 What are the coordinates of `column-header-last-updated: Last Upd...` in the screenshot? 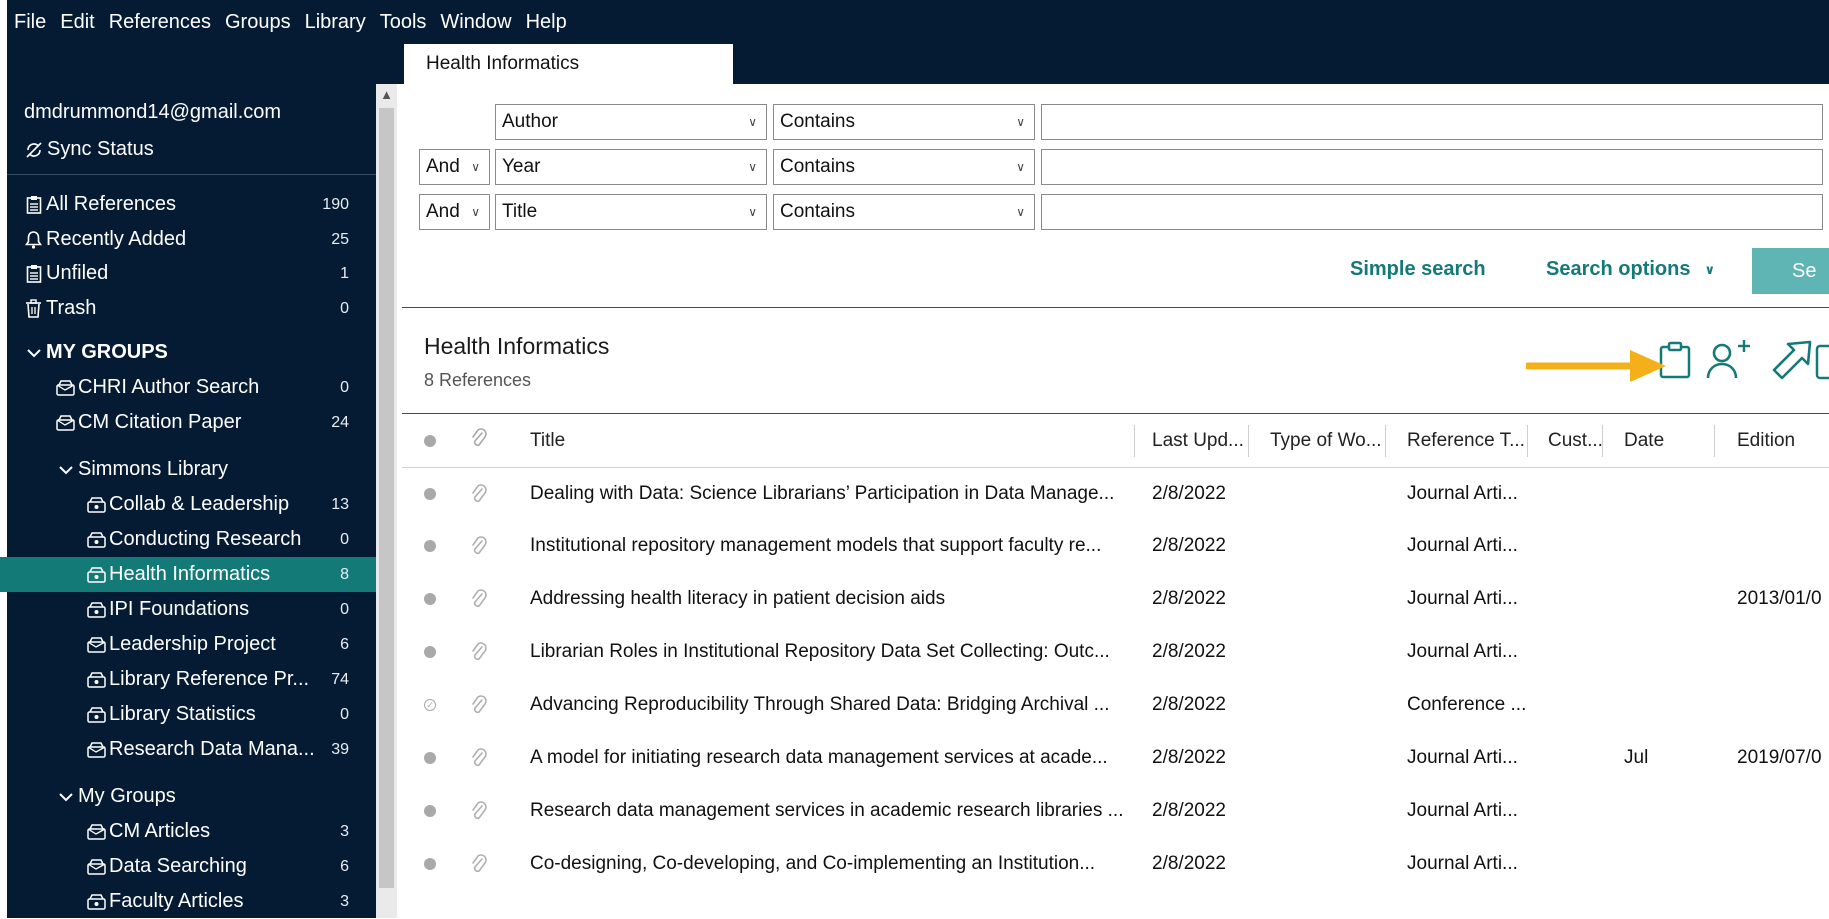 It's located at (1198, 441).